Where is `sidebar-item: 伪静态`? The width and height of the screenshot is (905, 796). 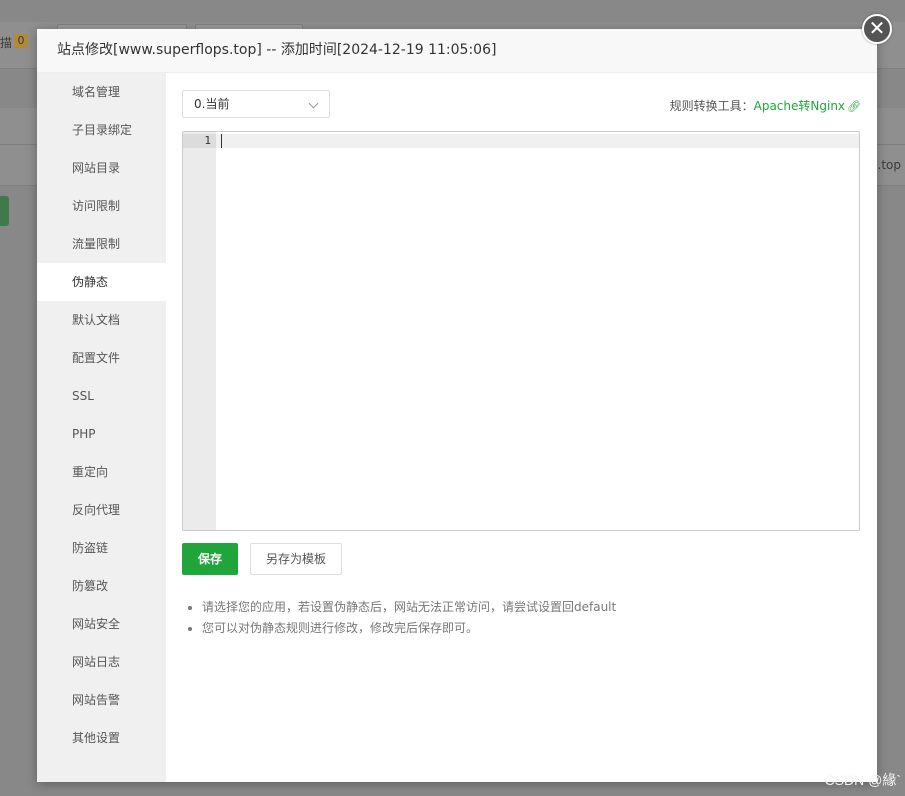 sidebar-item: 伪静态 is located at coordinates (101, 282).